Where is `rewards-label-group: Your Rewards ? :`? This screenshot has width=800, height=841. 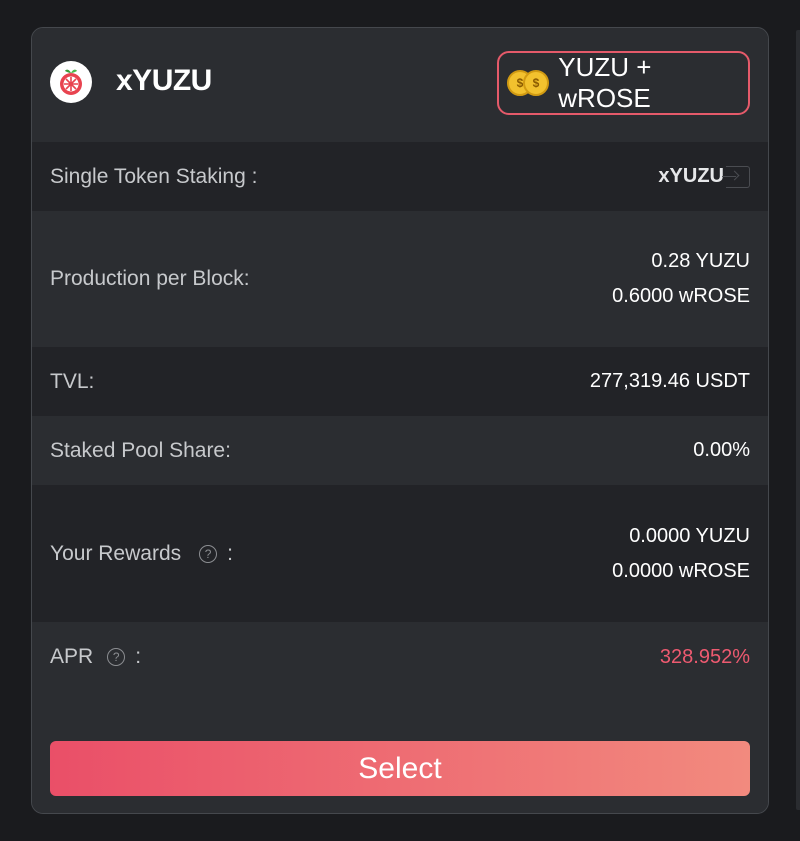 rewards-label-group: Your Rewards ? : is located at coordinates (141, 554).